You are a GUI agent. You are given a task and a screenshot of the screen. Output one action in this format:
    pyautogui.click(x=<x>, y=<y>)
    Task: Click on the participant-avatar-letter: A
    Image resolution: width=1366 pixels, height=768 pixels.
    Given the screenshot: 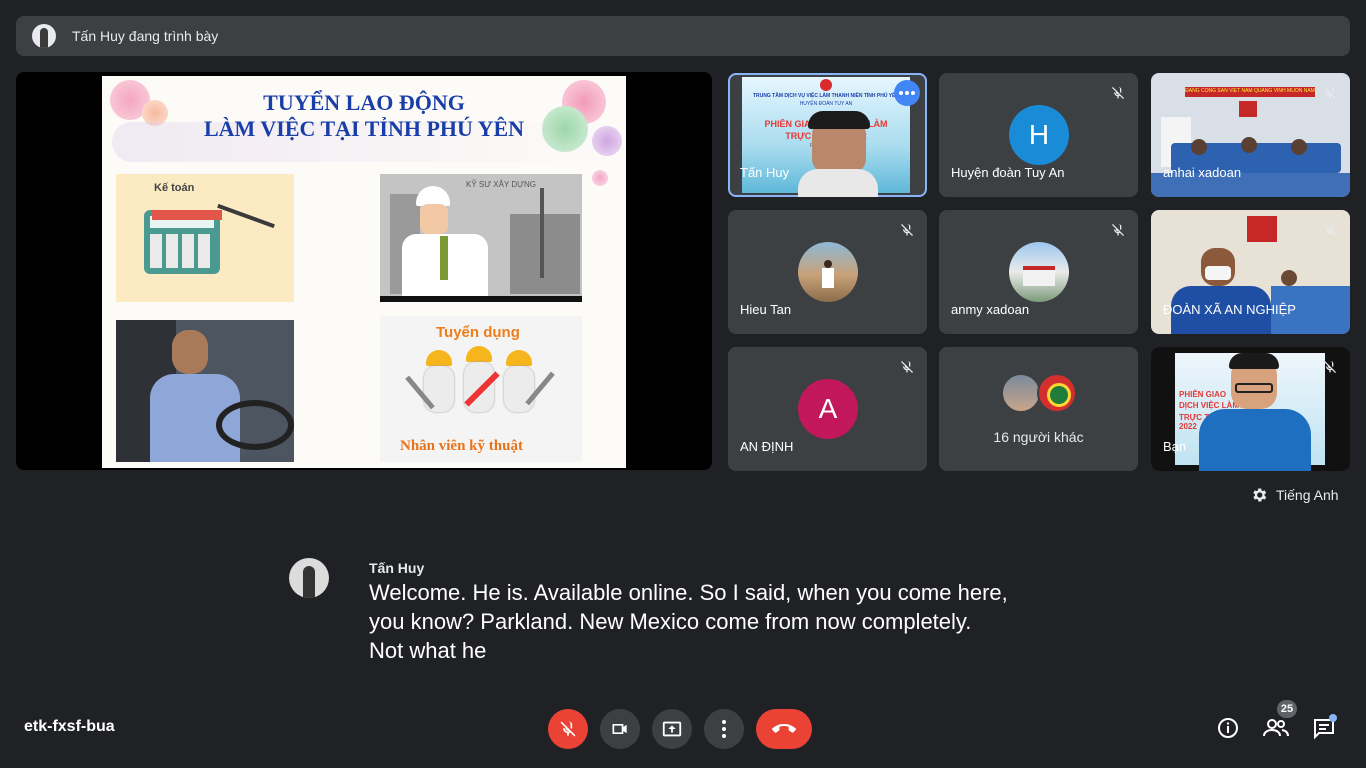 What is the action you would take?
    pyautogui.click(x=828, y=409)
    